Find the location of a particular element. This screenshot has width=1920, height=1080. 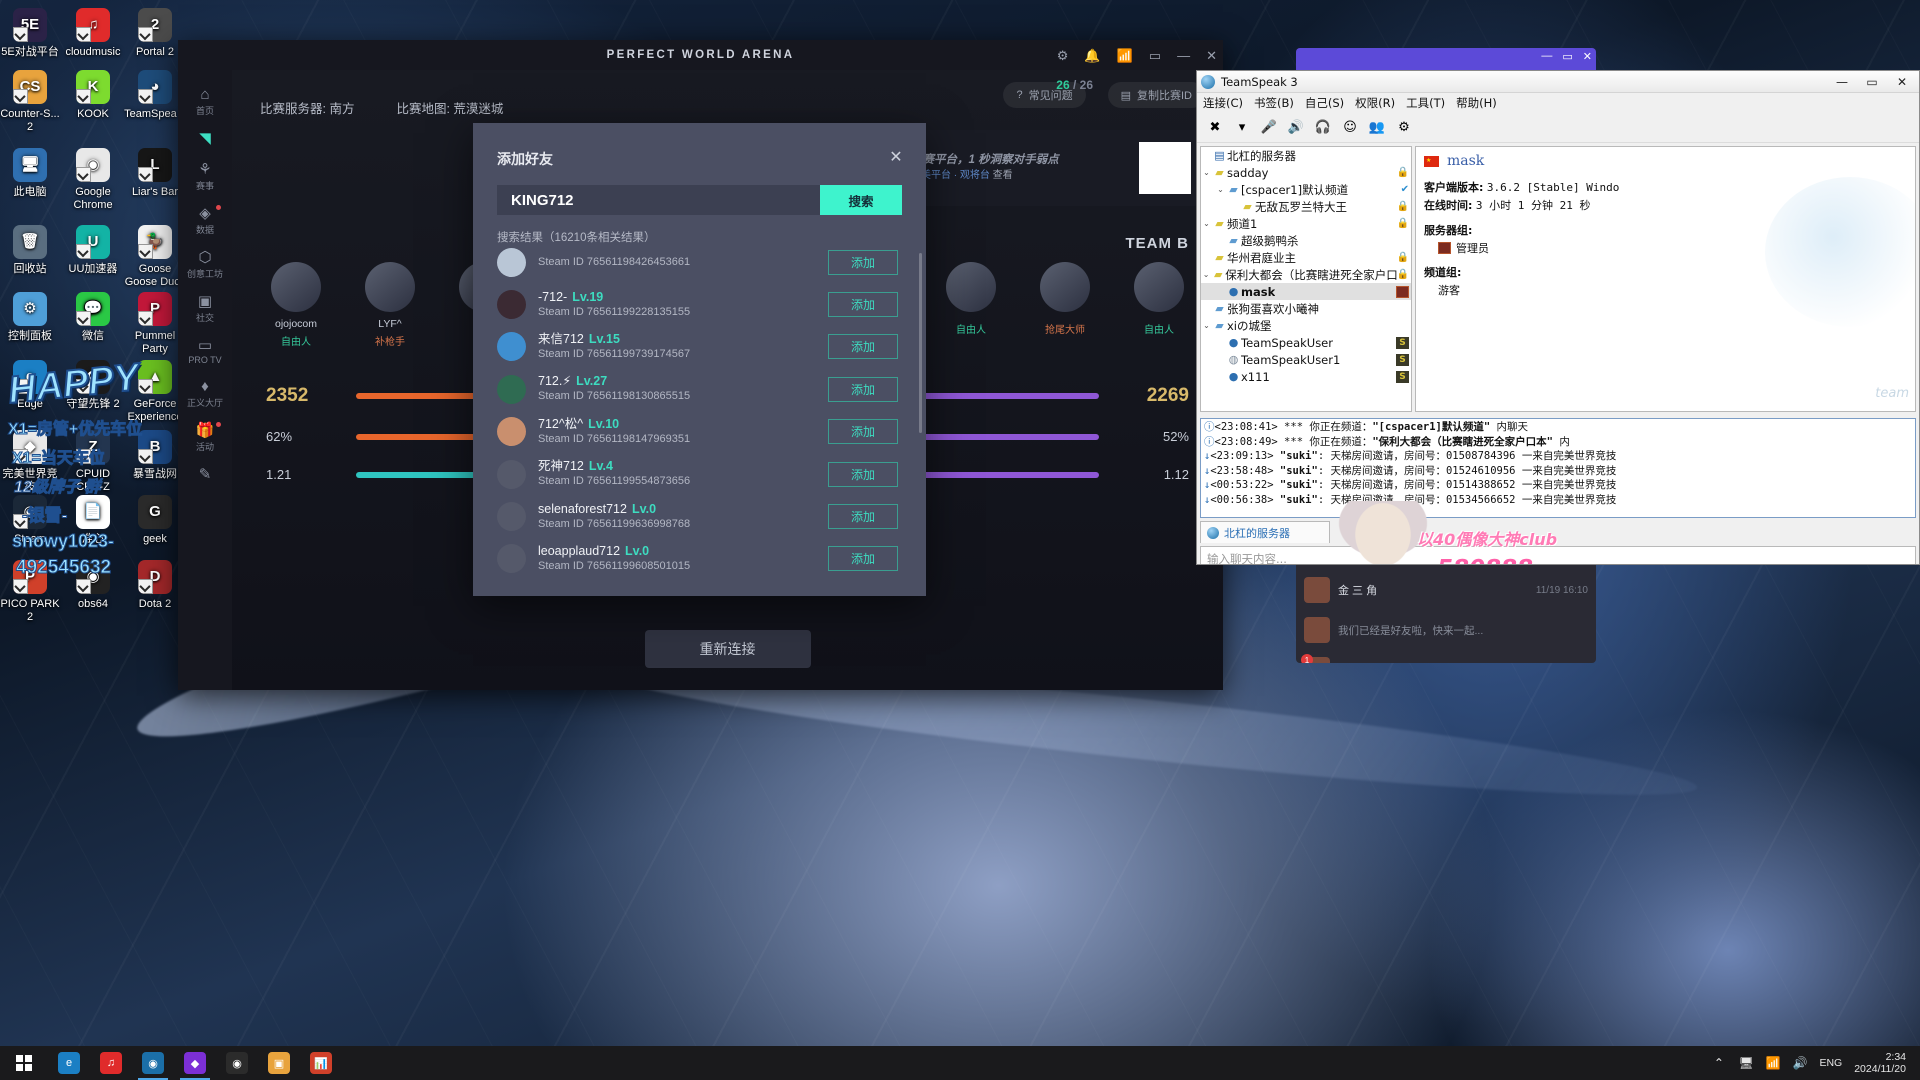

desktop-icon: K KOOK is located at coordinates (93, 95).